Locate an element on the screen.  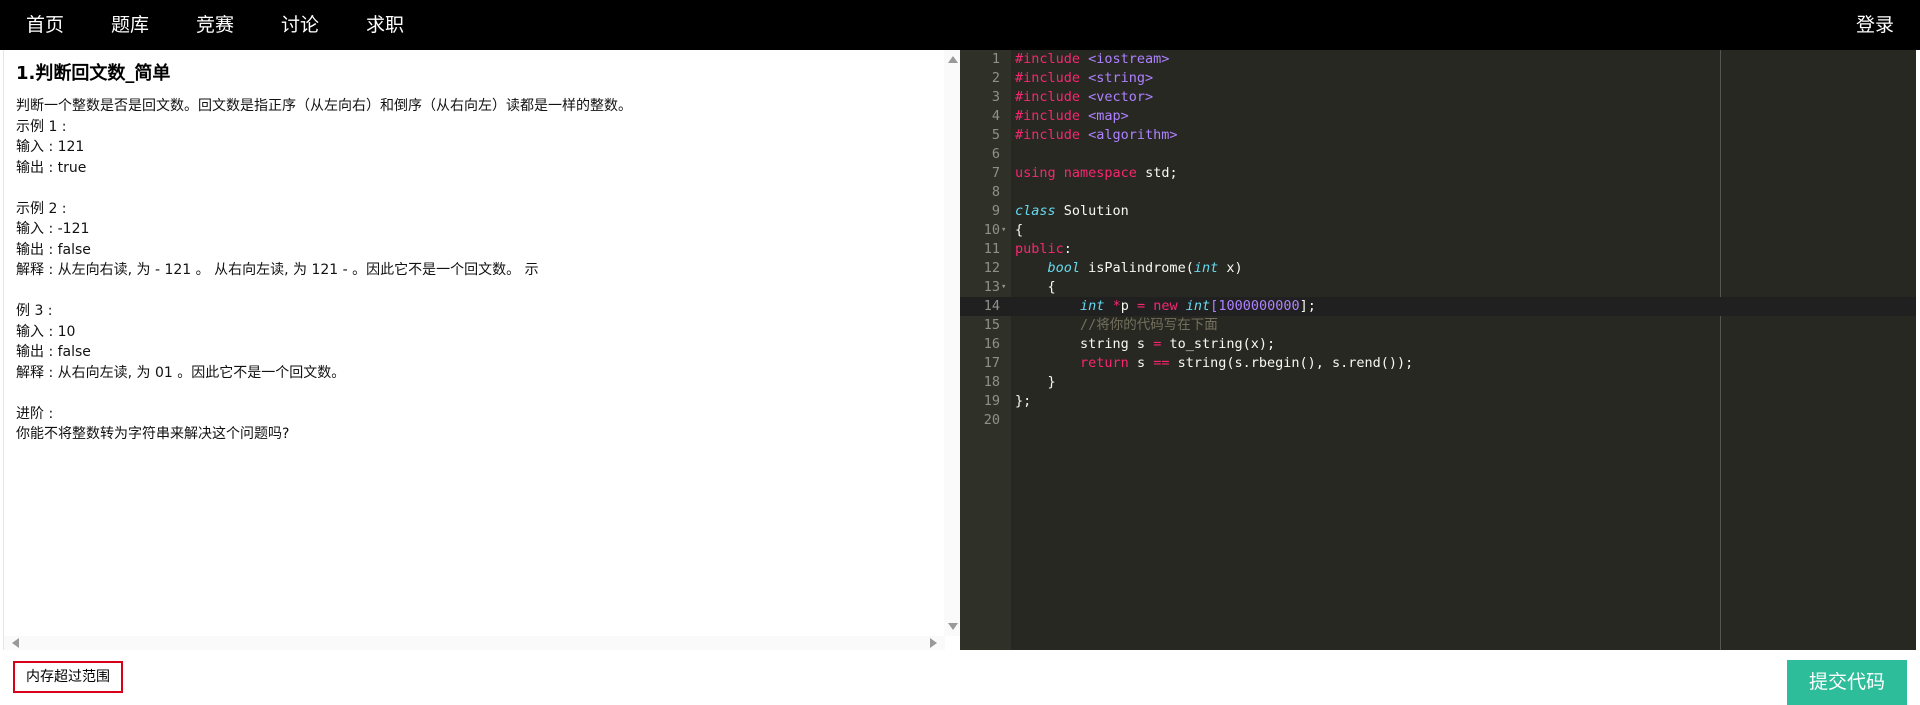
code-line: 3 #include <vector> is located at coordinates (1438, 97).